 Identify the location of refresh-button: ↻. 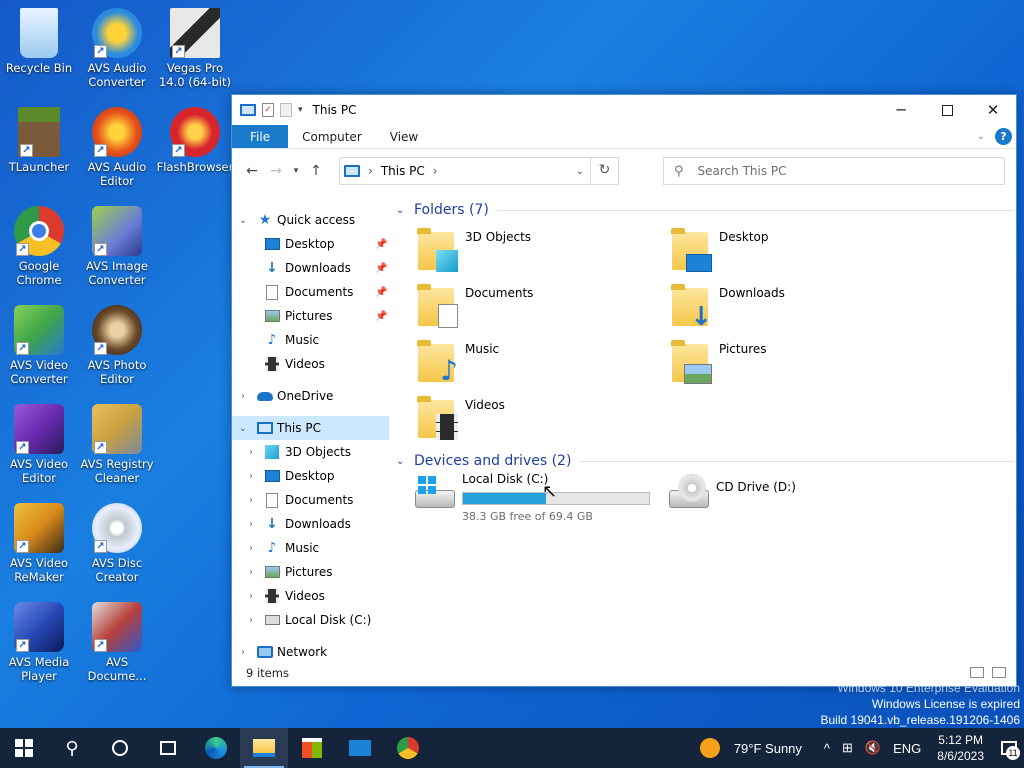
(604, 171).